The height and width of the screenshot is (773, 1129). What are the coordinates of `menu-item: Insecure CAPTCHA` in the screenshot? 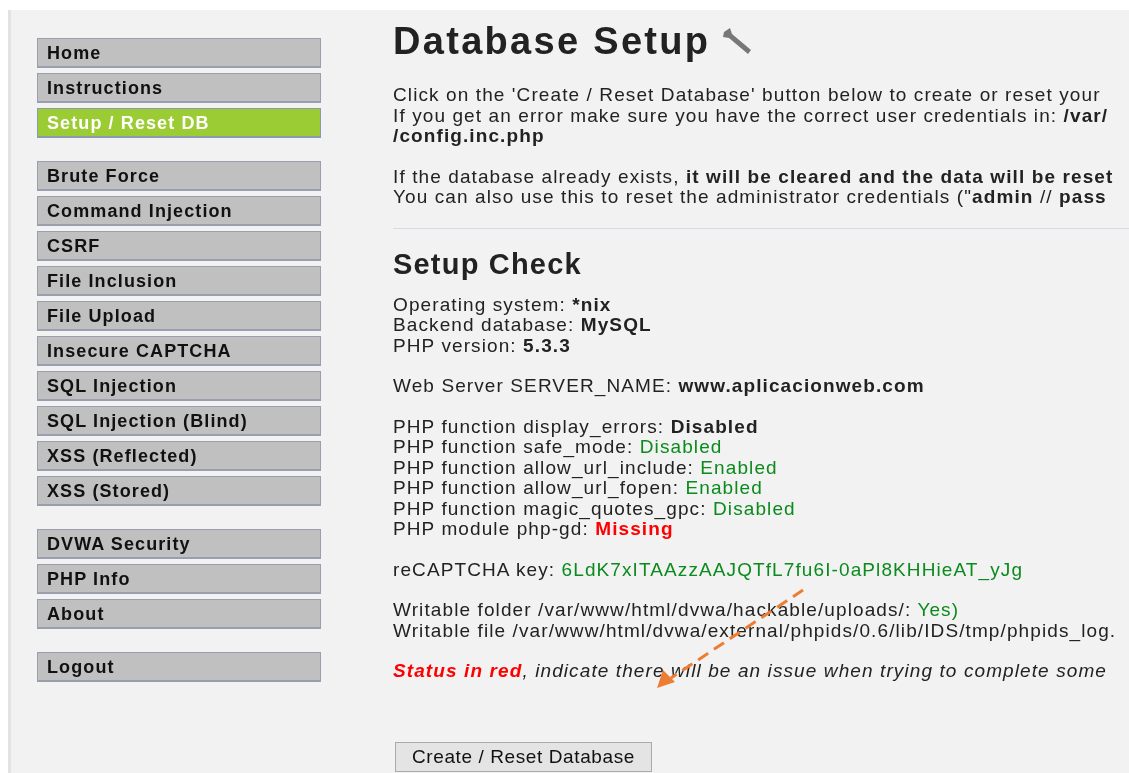 It's located at (179, 351).